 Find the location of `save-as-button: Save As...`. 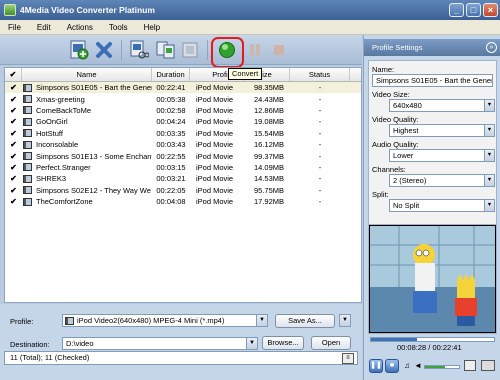

save-as-button: Save As... is located at coordinates (305, 321).